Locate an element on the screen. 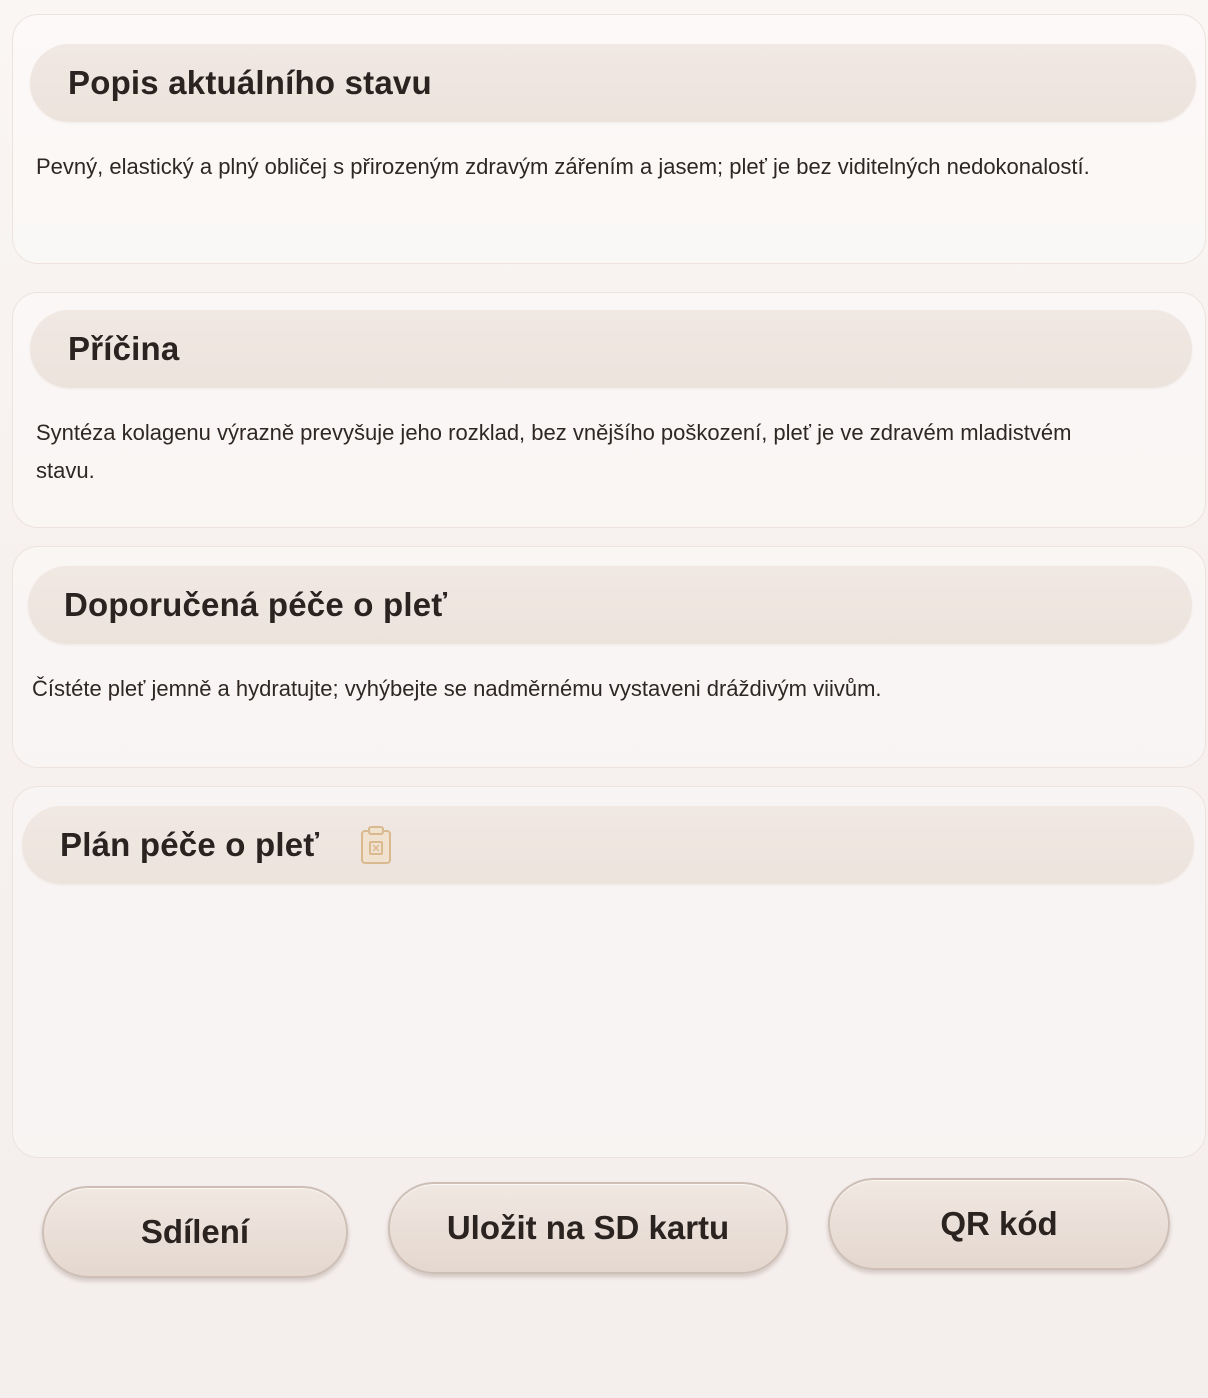 The height and width of the screenshot is (1398, 1208). recommended-care-header: Doporučená péče o pleť is located at coordinates (610, 605).